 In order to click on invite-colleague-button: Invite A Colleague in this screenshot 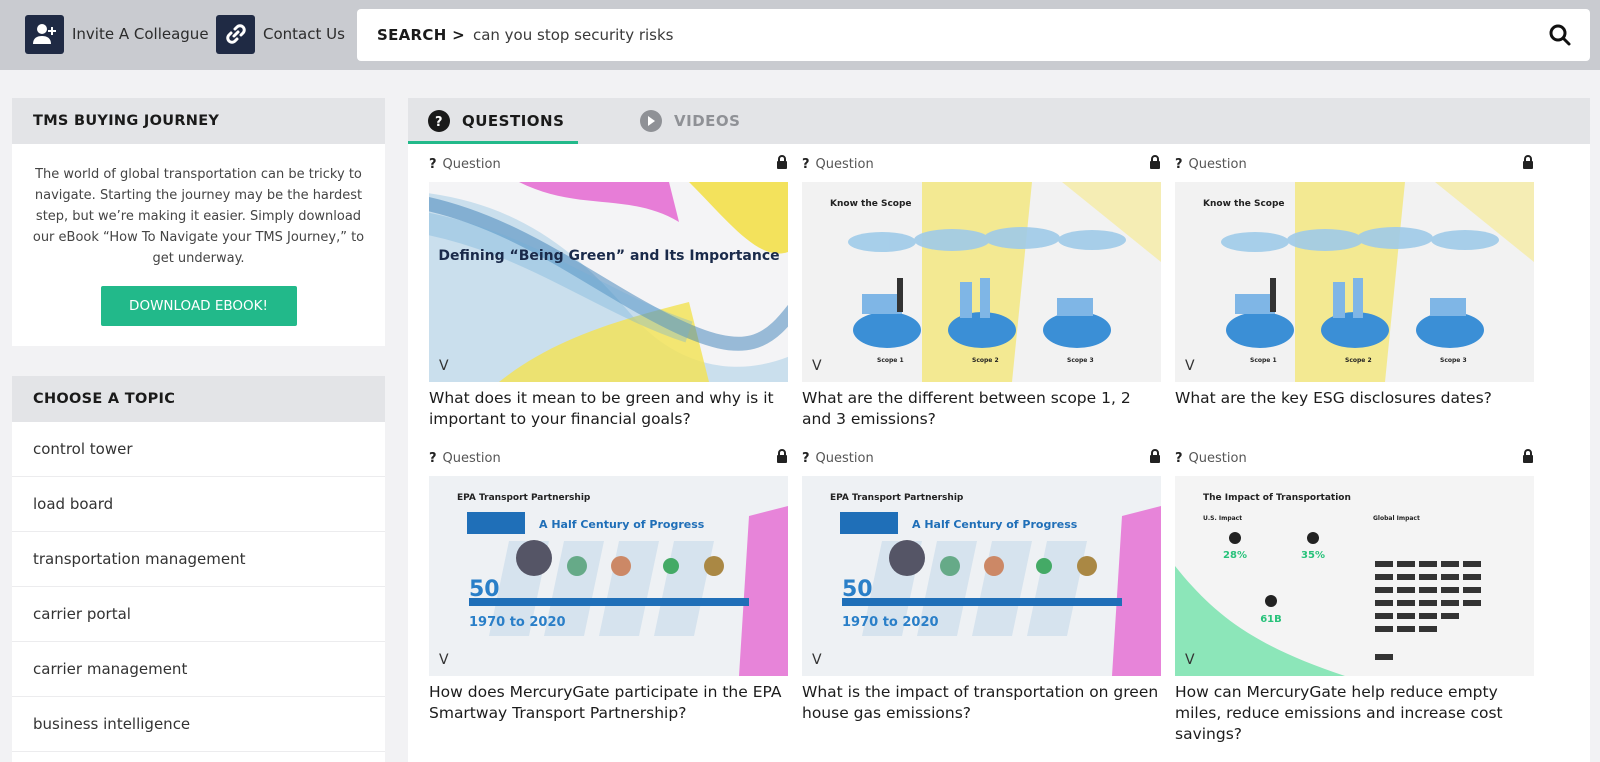, I will do `click(117, 34)`.